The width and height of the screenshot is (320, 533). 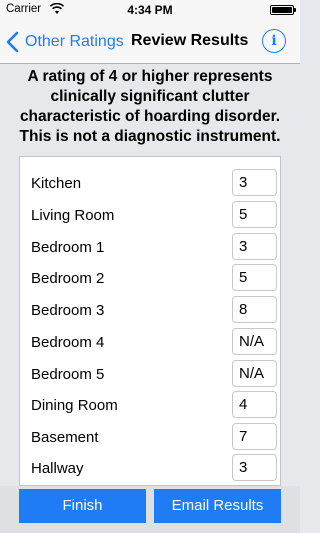 What do you see at coordinates (68, 310) in the screenshot?
I see `room-label: Bedroom 3` at bounding box center [68, 310].